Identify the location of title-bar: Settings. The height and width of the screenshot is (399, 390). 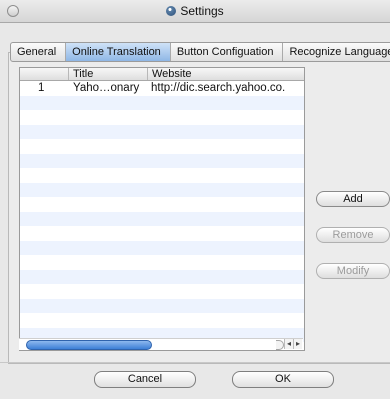
(195, 11).